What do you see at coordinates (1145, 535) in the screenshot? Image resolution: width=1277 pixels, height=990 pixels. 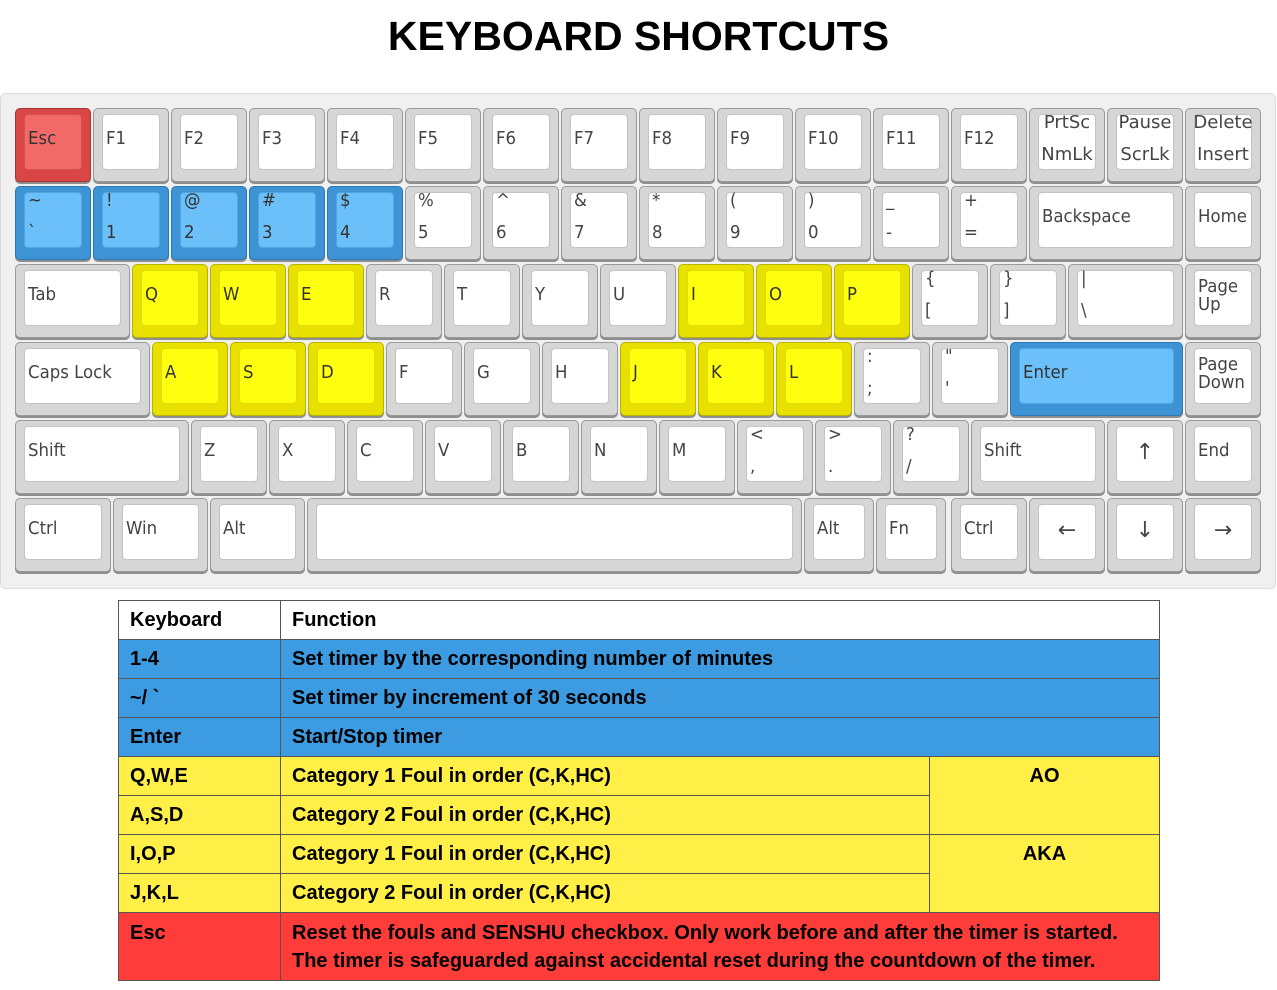 I see `key-symbol: ↓` at bounding box center [1145, 535].